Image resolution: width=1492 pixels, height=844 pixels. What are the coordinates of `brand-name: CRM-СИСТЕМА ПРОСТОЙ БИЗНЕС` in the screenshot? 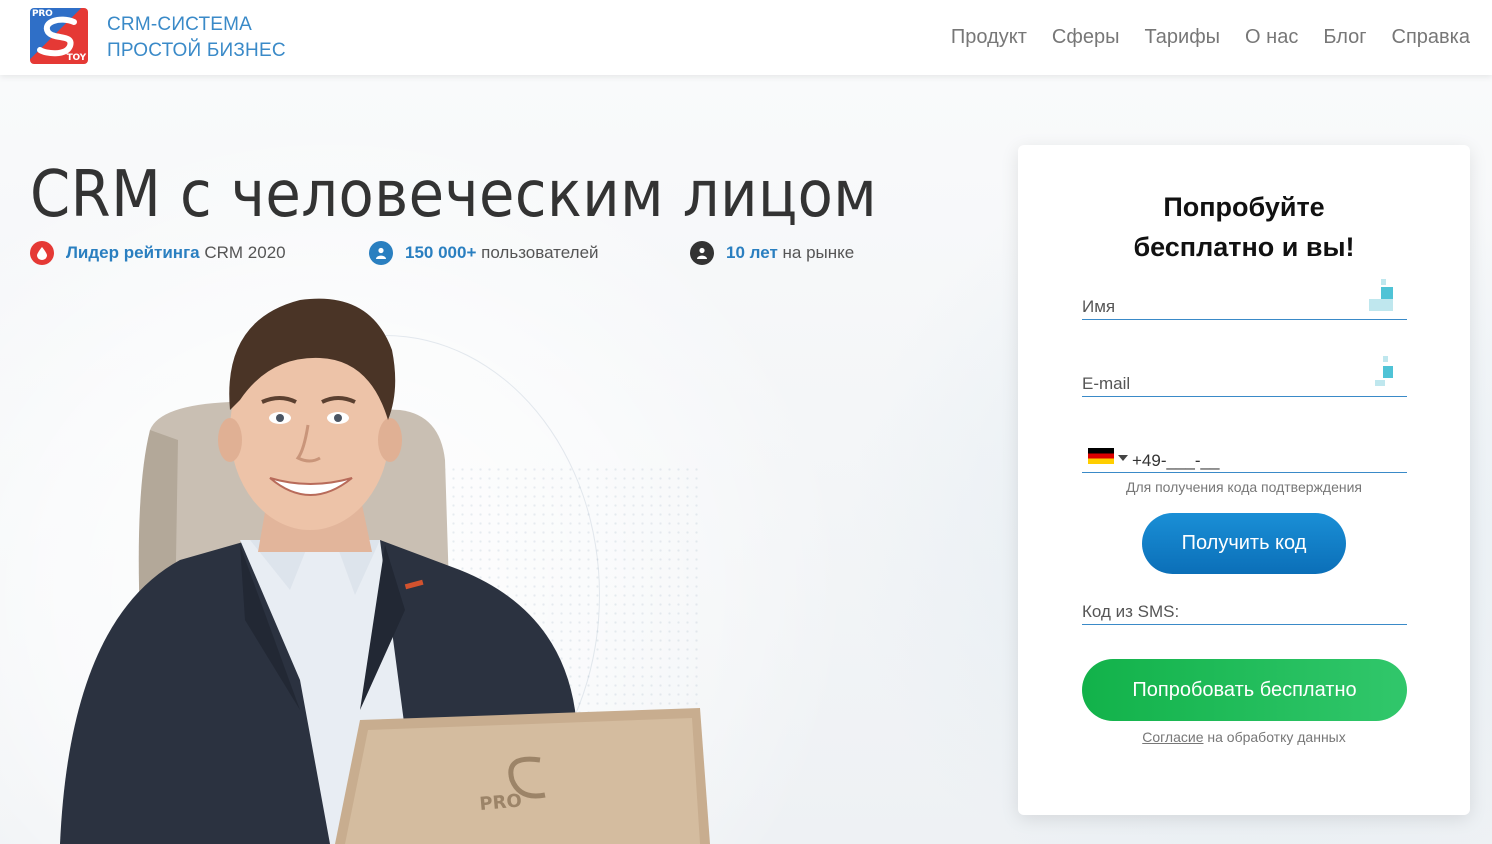 It's located at (196, 38).